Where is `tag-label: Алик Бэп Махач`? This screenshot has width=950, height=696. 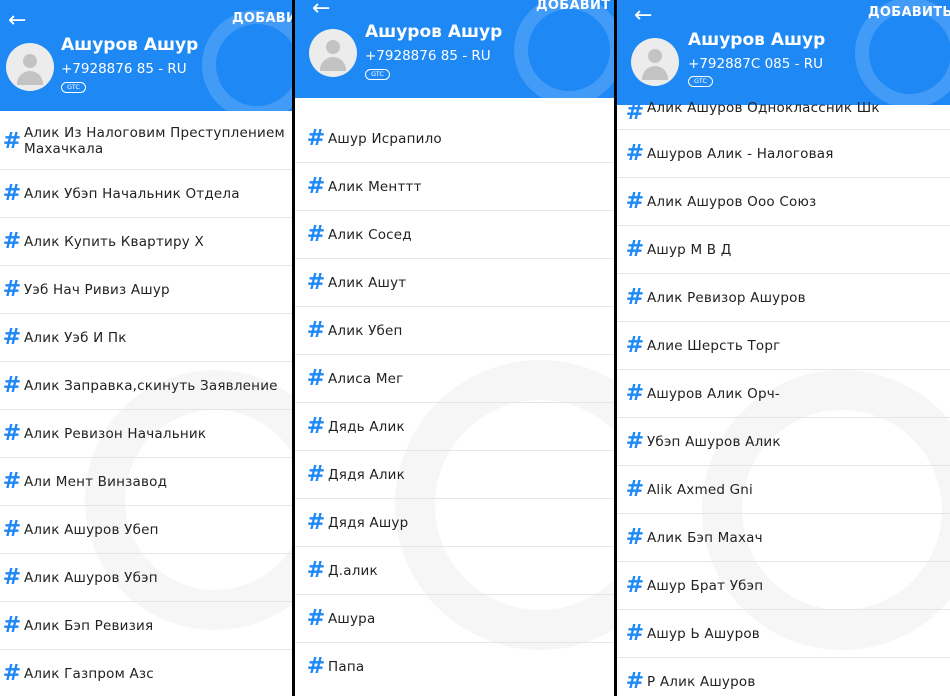 tag-label: Алик Бэп Махач is located at coordinates (705, 537).